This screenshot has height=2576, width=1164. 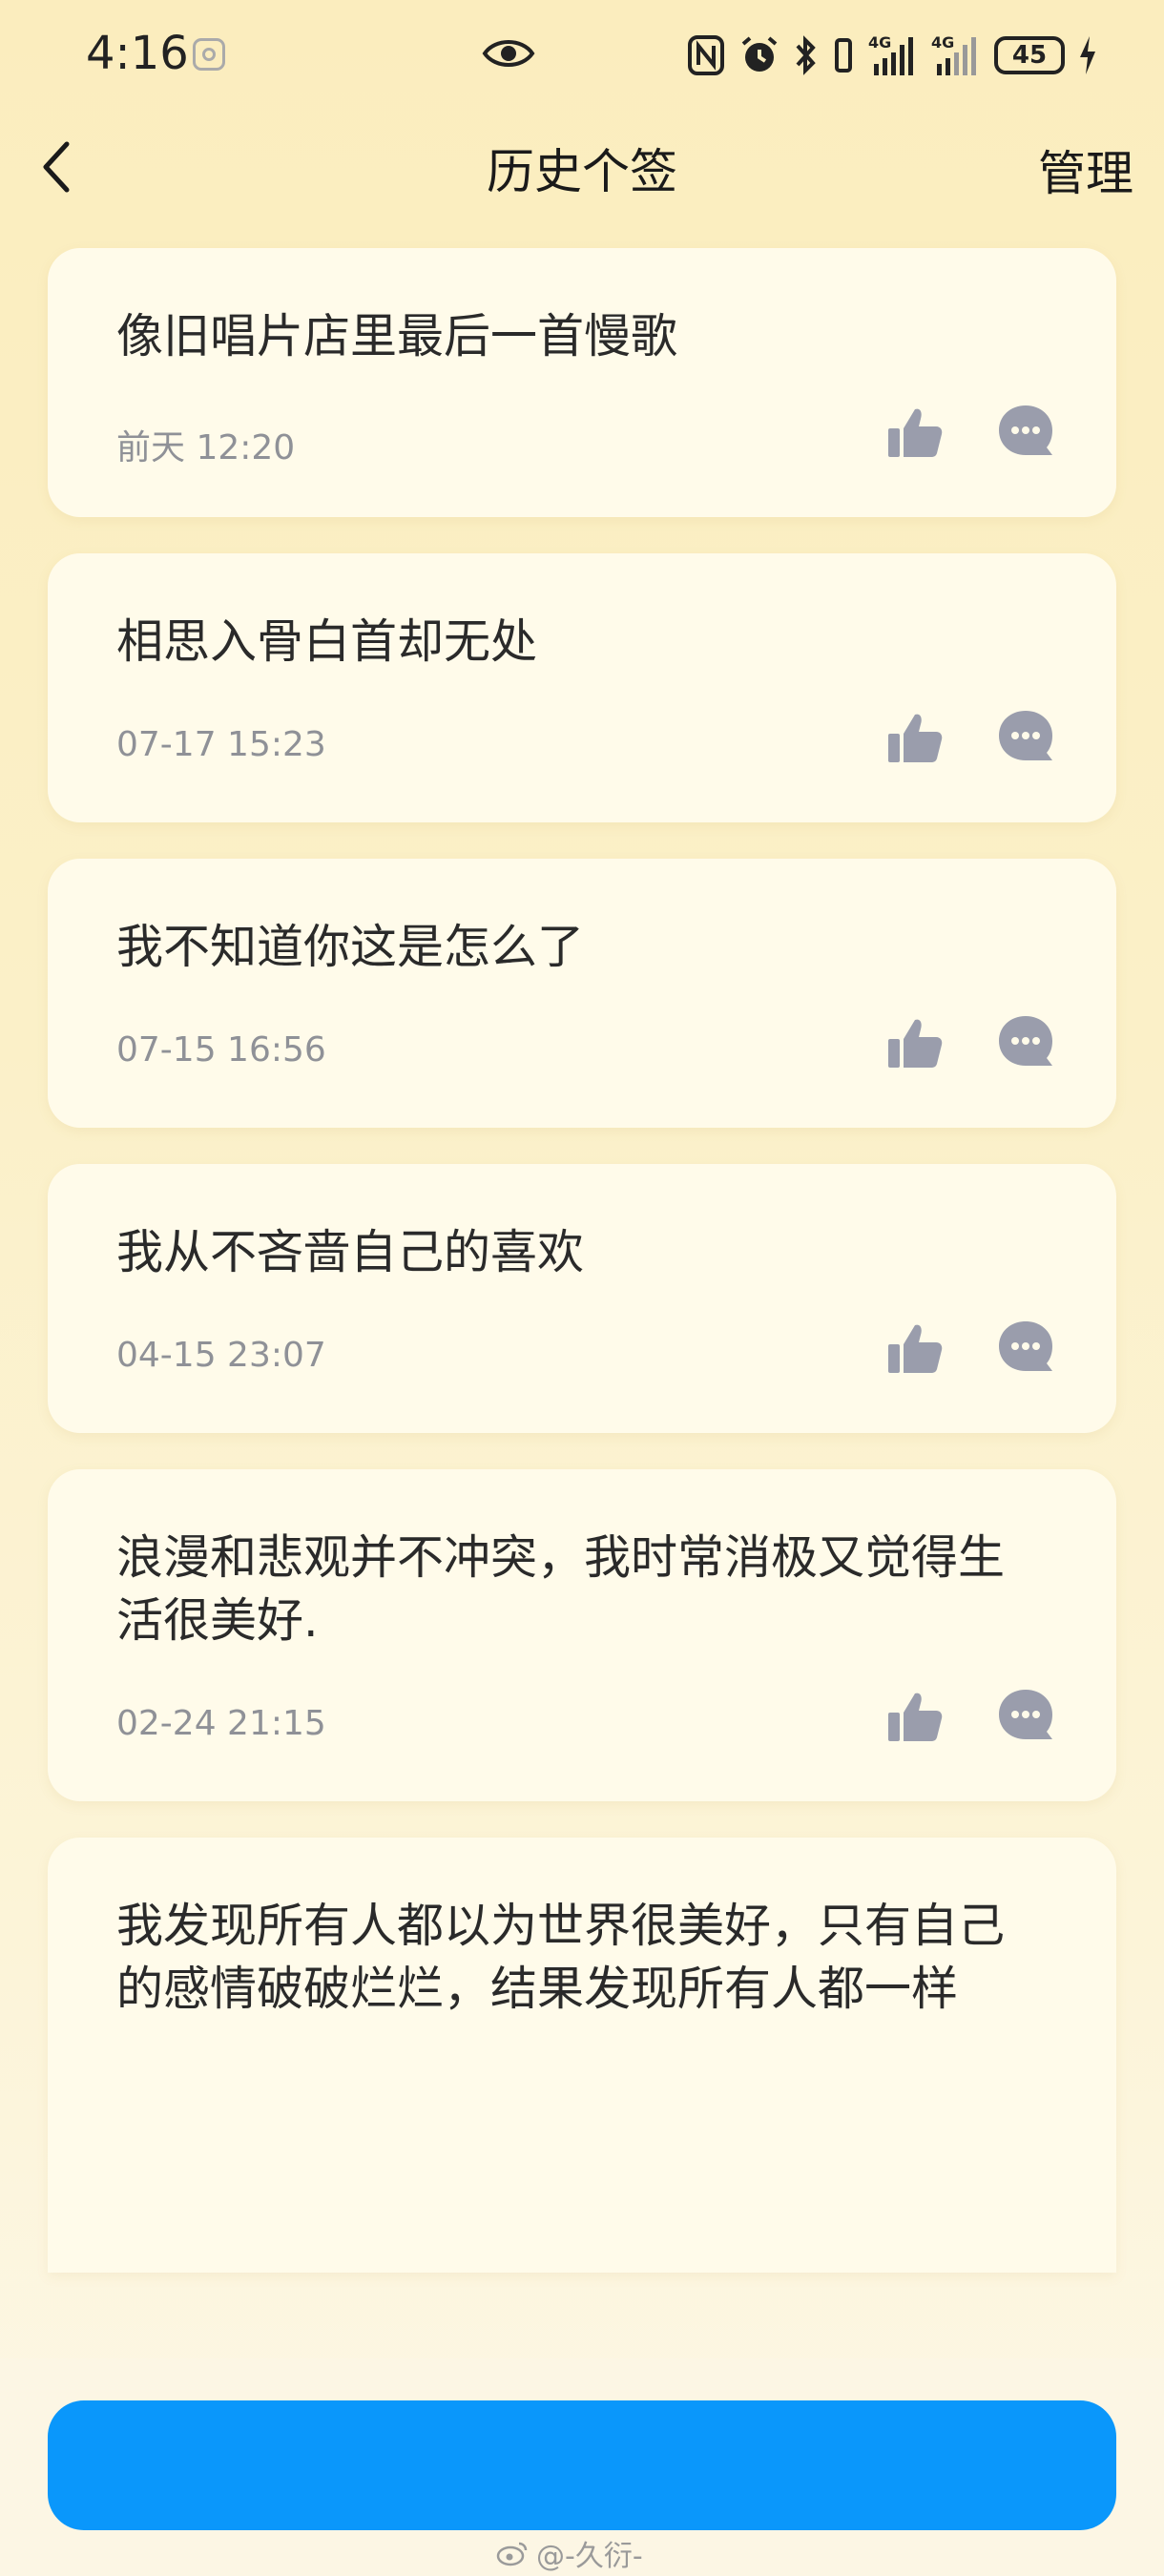 What do you see at coordinates (1030, 55) in the screenshot?
I see `battery-icon: 45` at bounding box center [1030, 55].